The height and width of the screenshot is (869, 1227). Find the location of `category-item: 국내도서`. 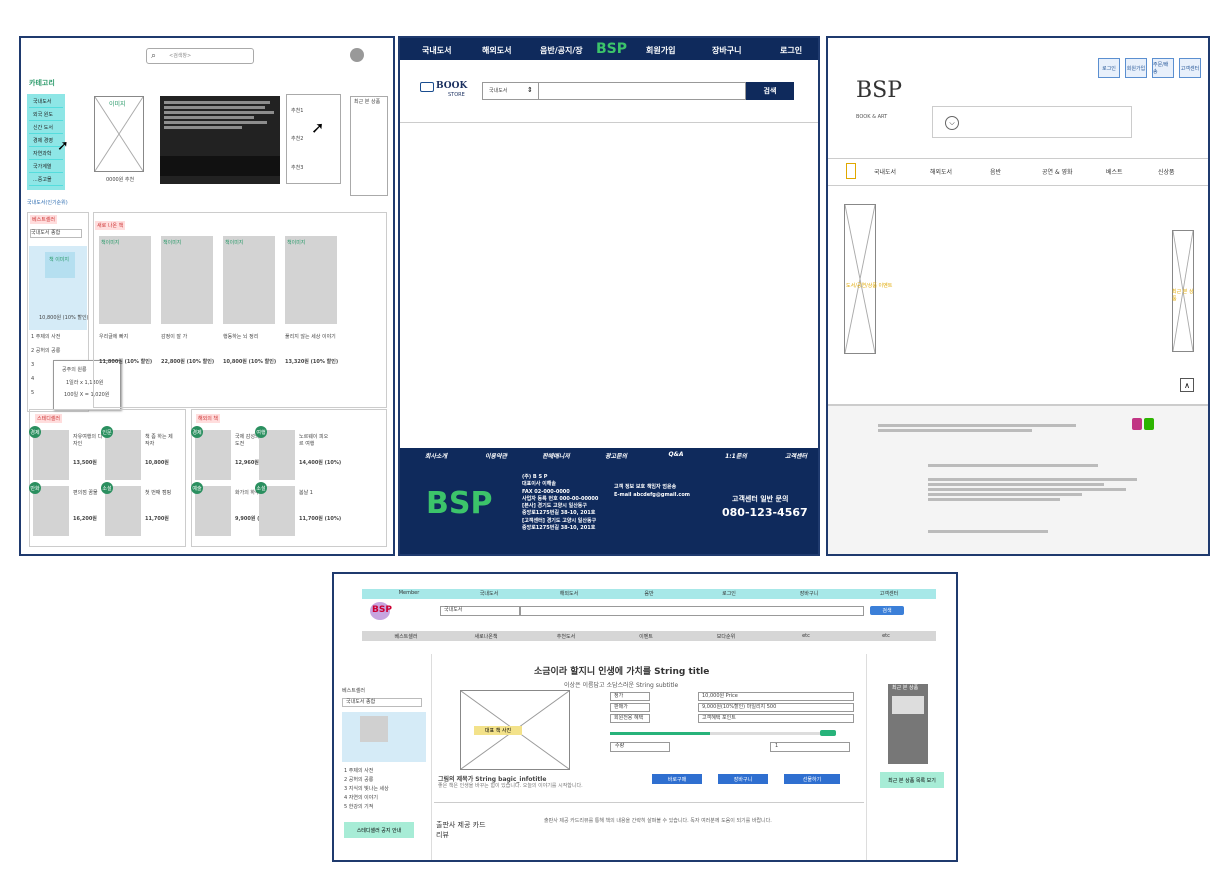

category-item: 국내도서 is located at coordinates (46, 101).